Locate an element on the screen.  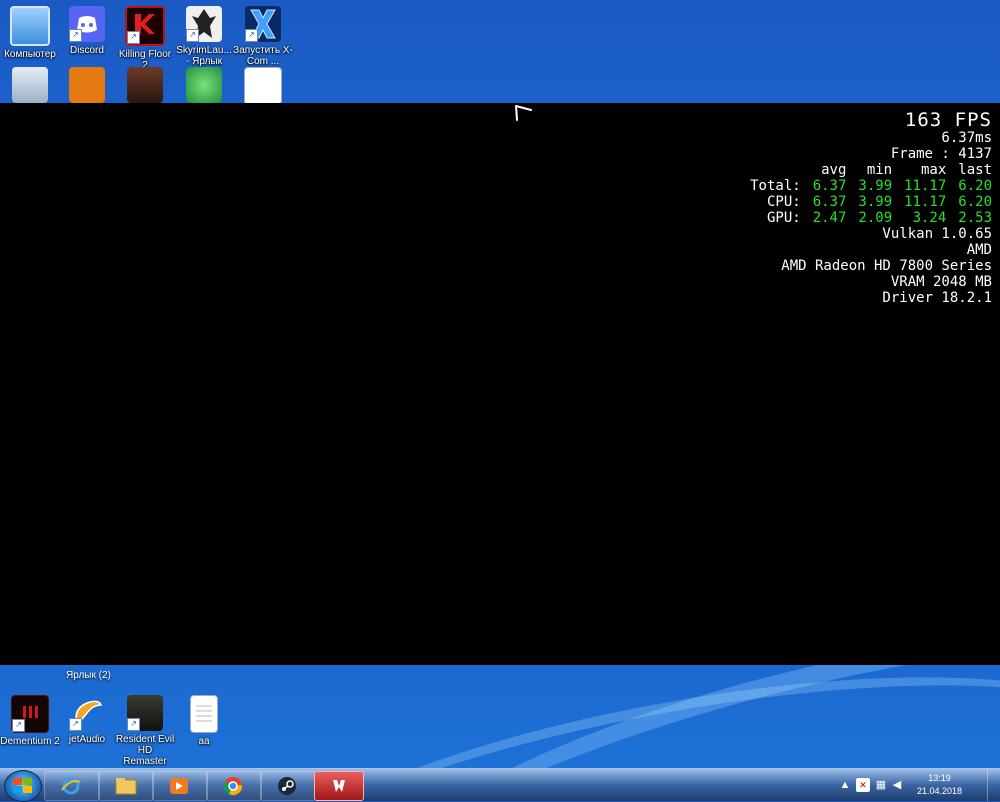
desktop-icon-label: Компьютер is located at coordinates (30, 54).